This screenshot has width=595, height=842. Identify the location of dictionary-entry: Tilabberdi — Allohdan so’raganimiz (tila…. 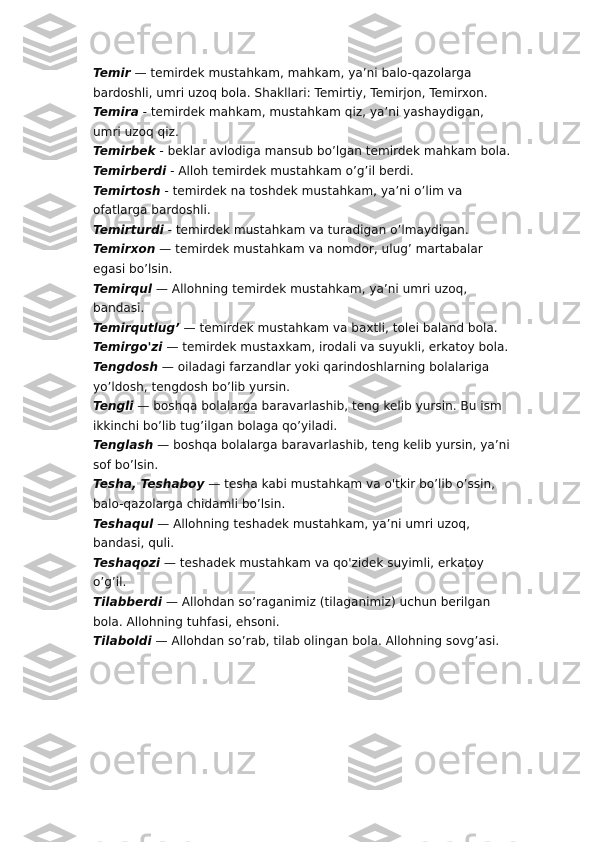
(302, 612).